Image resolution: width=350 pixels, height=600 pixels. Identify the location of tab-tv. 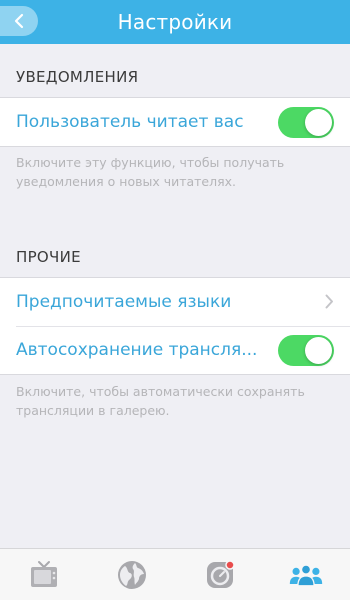
(44, 575).